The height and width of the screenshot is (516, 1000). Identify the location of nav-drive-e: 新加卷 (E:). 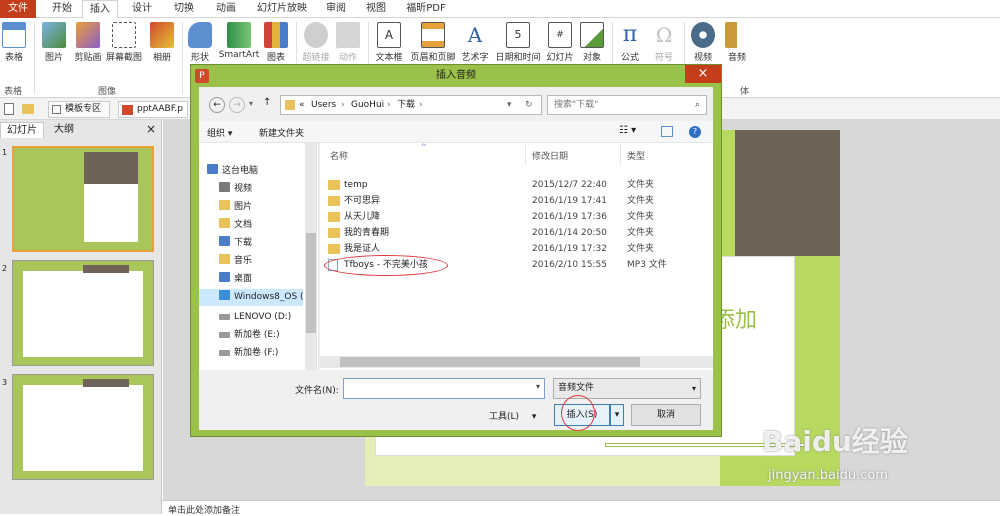
(249, 335).